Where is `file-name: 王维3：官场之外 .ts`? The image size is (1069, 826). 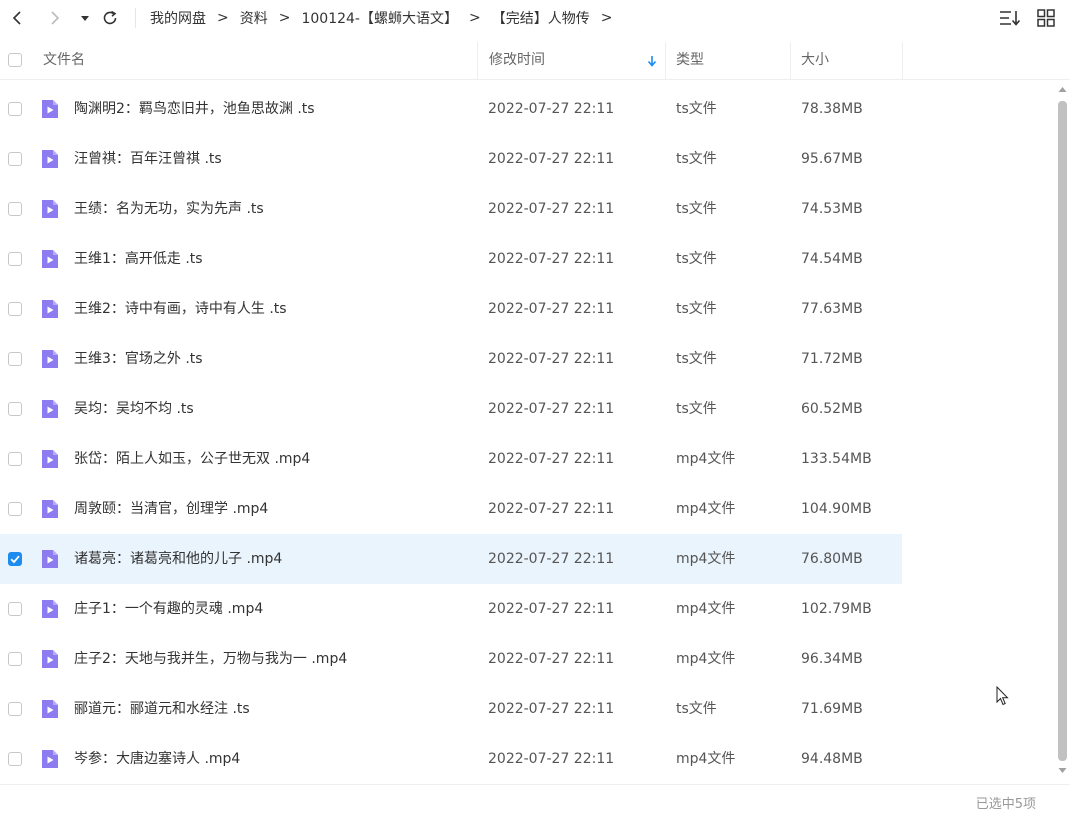
file-name: 王维3：官场之外 .ts is located at coordinates (138, 359).